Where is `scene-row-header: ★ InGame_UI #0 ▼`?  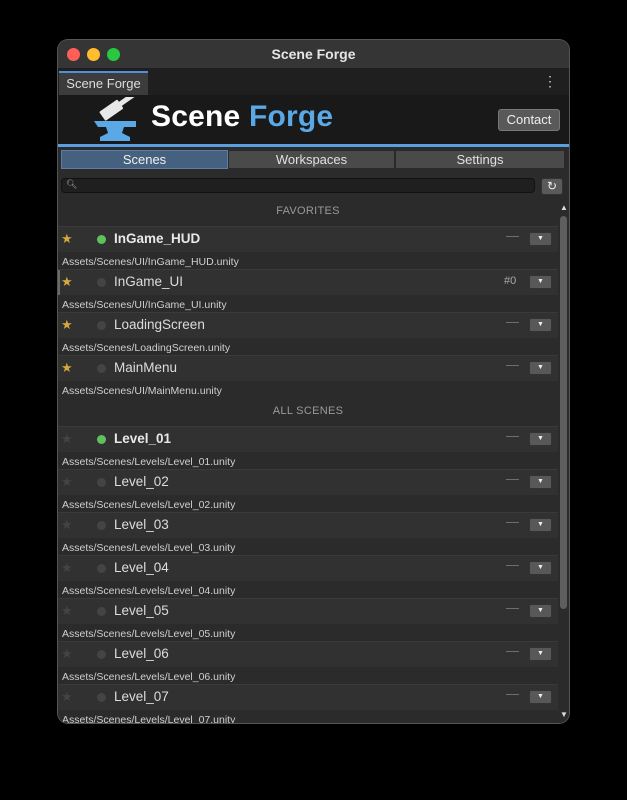
scene-row-header: ★ InGame_UI #0 ▼ is located at coordinates (308, 290).